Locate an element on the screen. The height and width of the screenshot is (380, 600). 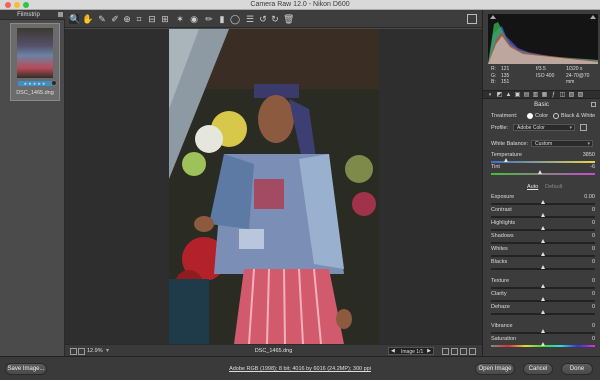
dehaze-slider-handle is located at coordinates (542, 312).